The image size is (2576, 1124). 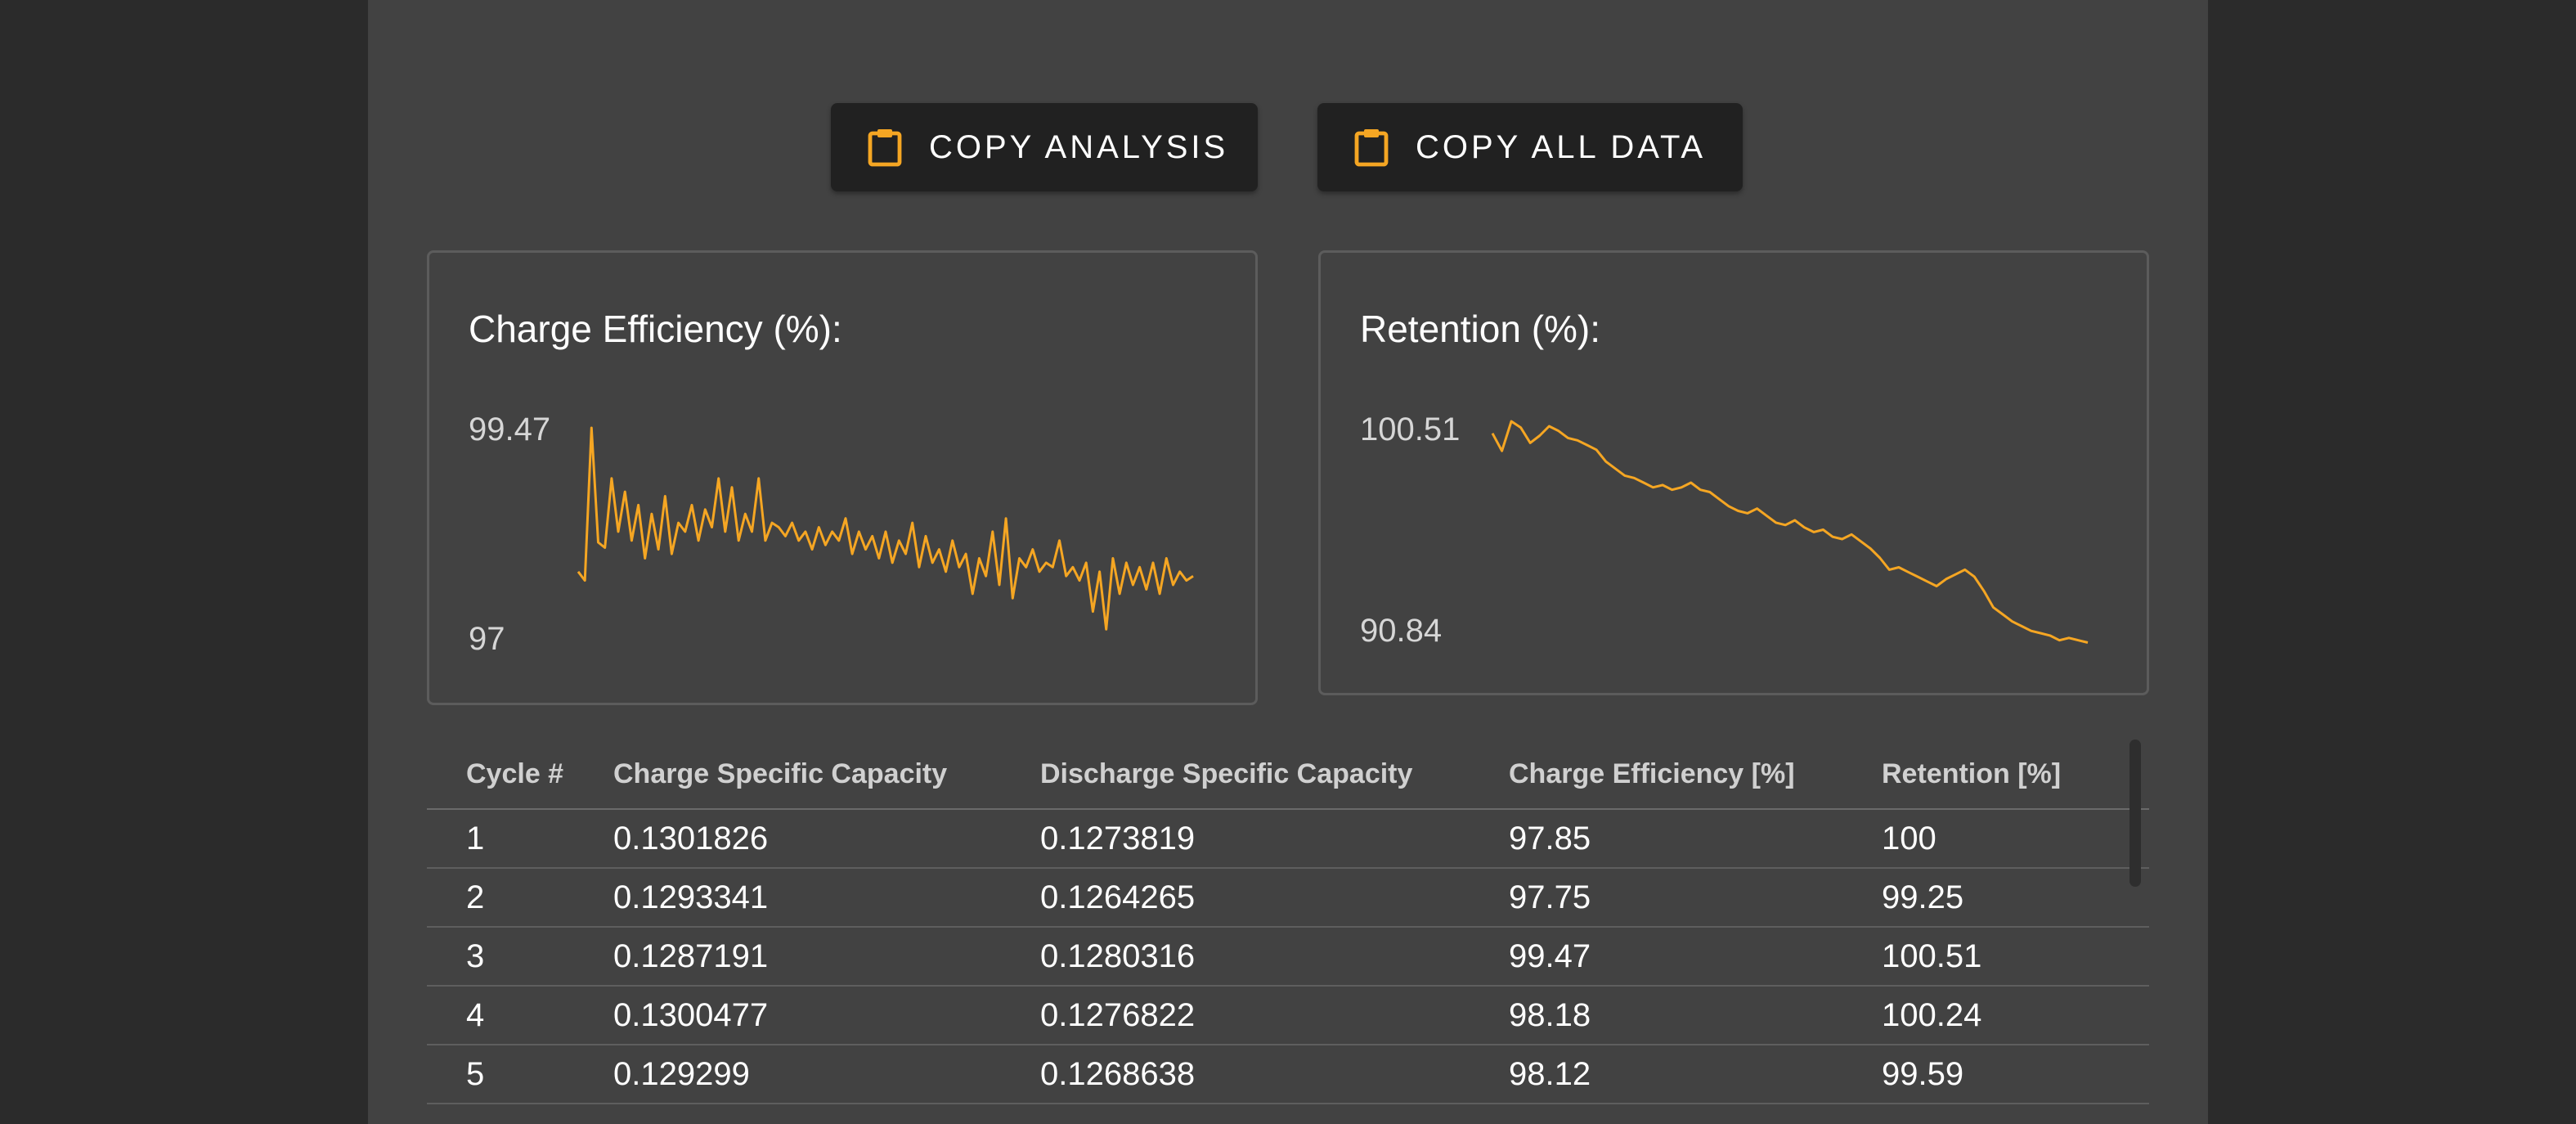 What do you see at coordinates (2015, 1074) in the screenshot?
I see `cell-retention: 99.59` at bounding box center [2015, 1074].